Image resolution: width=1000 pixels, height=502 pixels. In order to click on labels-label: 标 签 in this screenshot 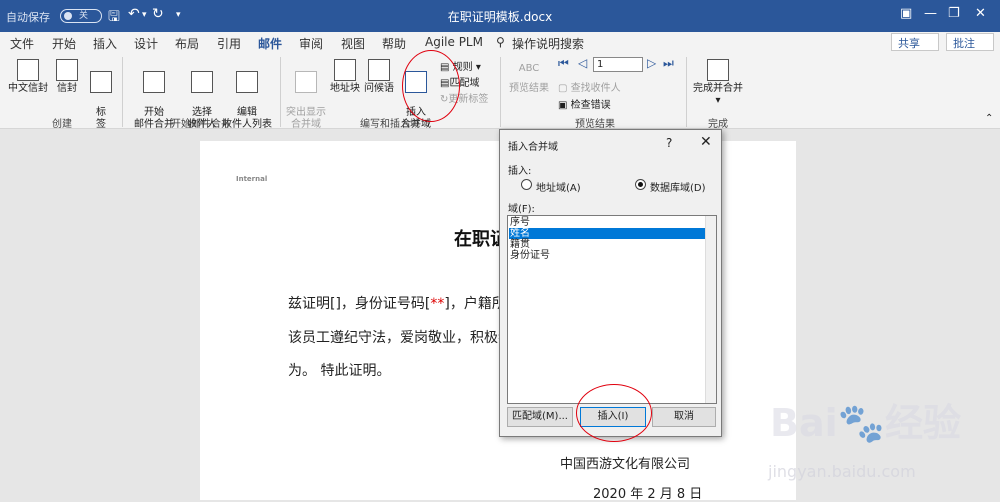, I will do `click(101, 118)`.